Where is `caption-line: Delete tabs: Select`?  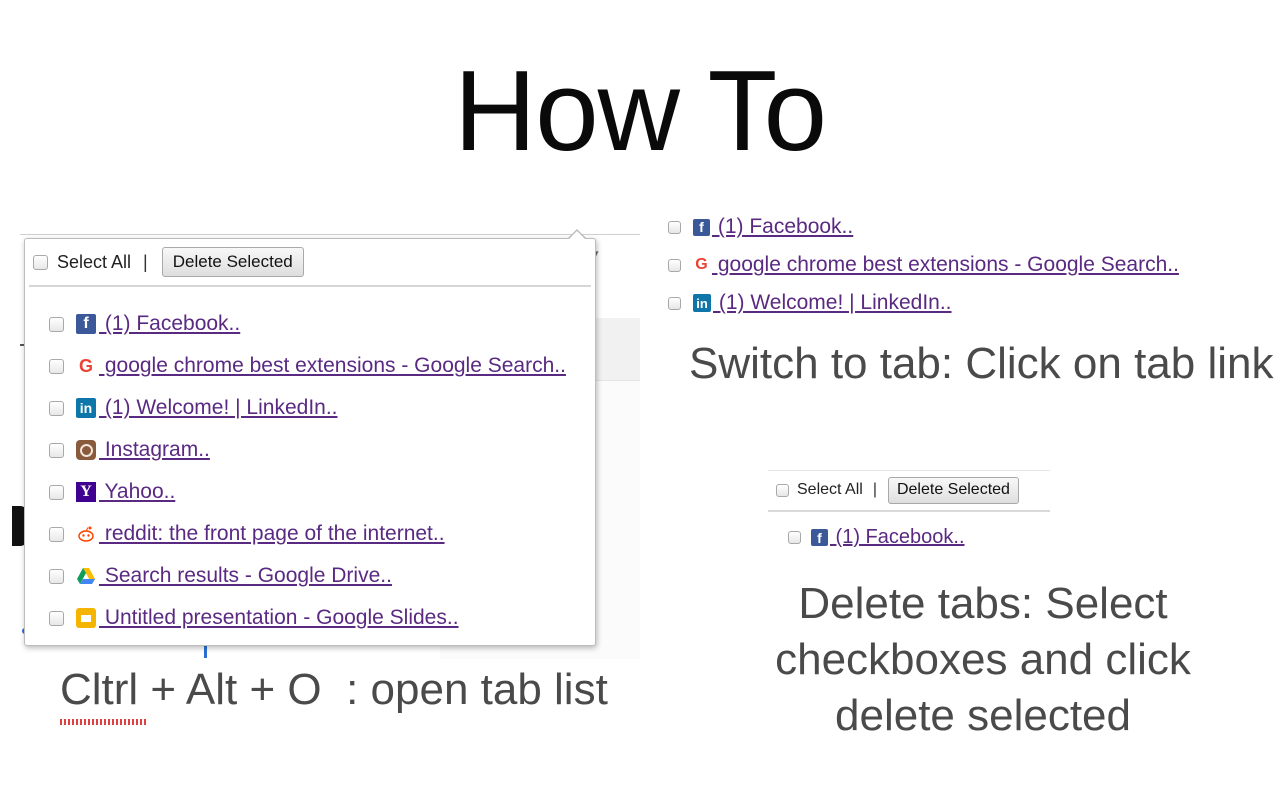
caption-line: Delete tabs: Select is located at coordinates (983, 603).